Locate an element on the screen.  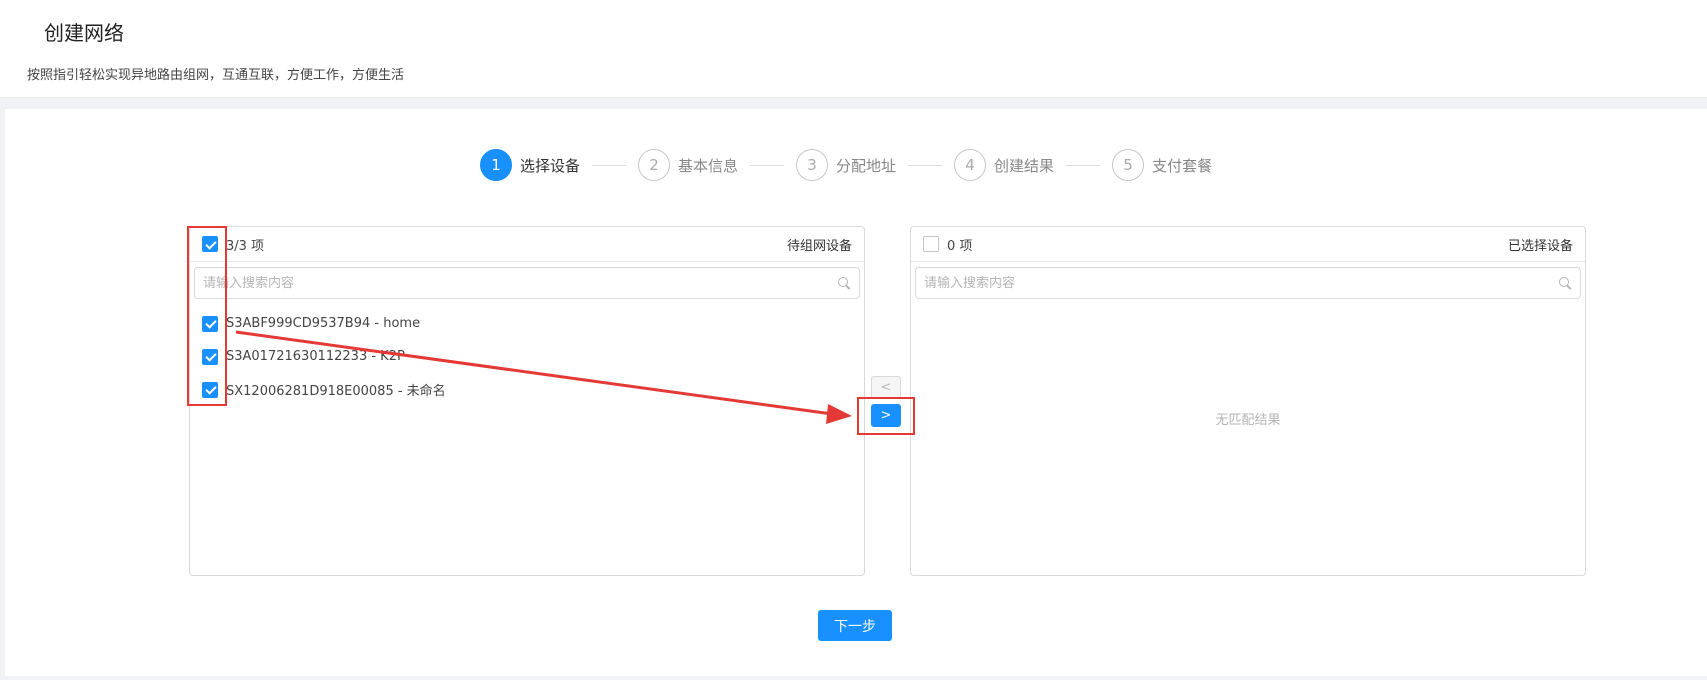
step-label: 选择设备 is located at coordinates (550, 165).